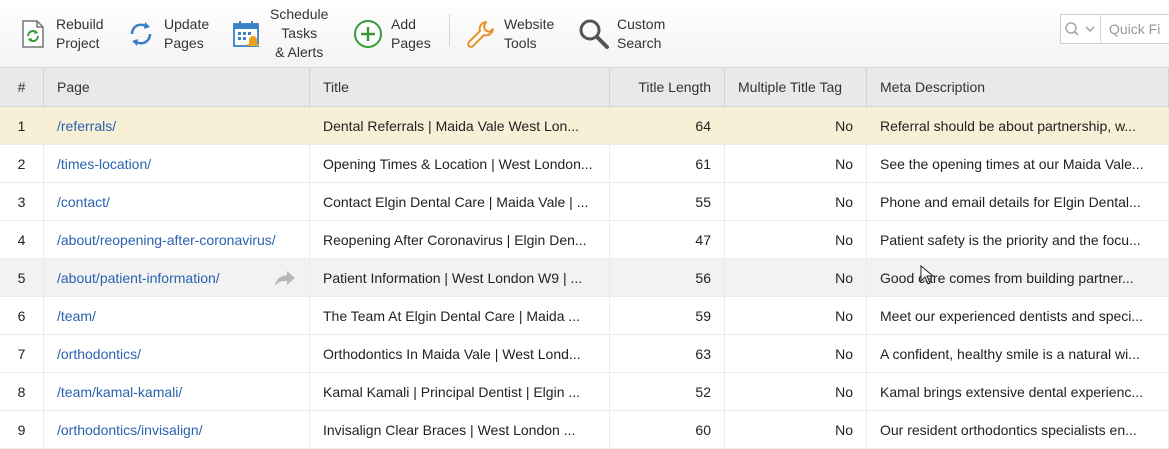 The image size is (1169, 449). Describe the element at coordinates (796, 87) in the screenshot. I see `column-header-multiple-title-tag: Multiple Title Tag` at that location.